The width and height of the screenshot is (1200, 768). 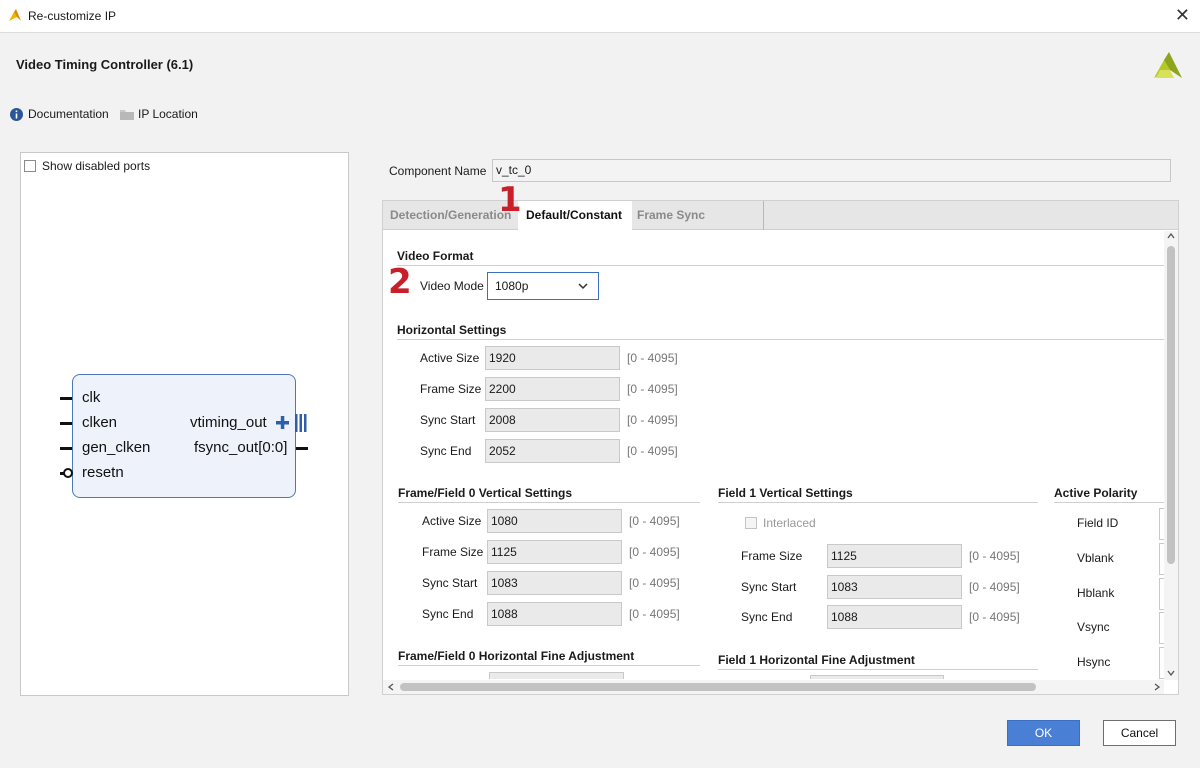 What do you see at coordinates (452, 286) in the screenshot?
I see `video-mode-label: Video Mode` at bounding box center [452, 286].